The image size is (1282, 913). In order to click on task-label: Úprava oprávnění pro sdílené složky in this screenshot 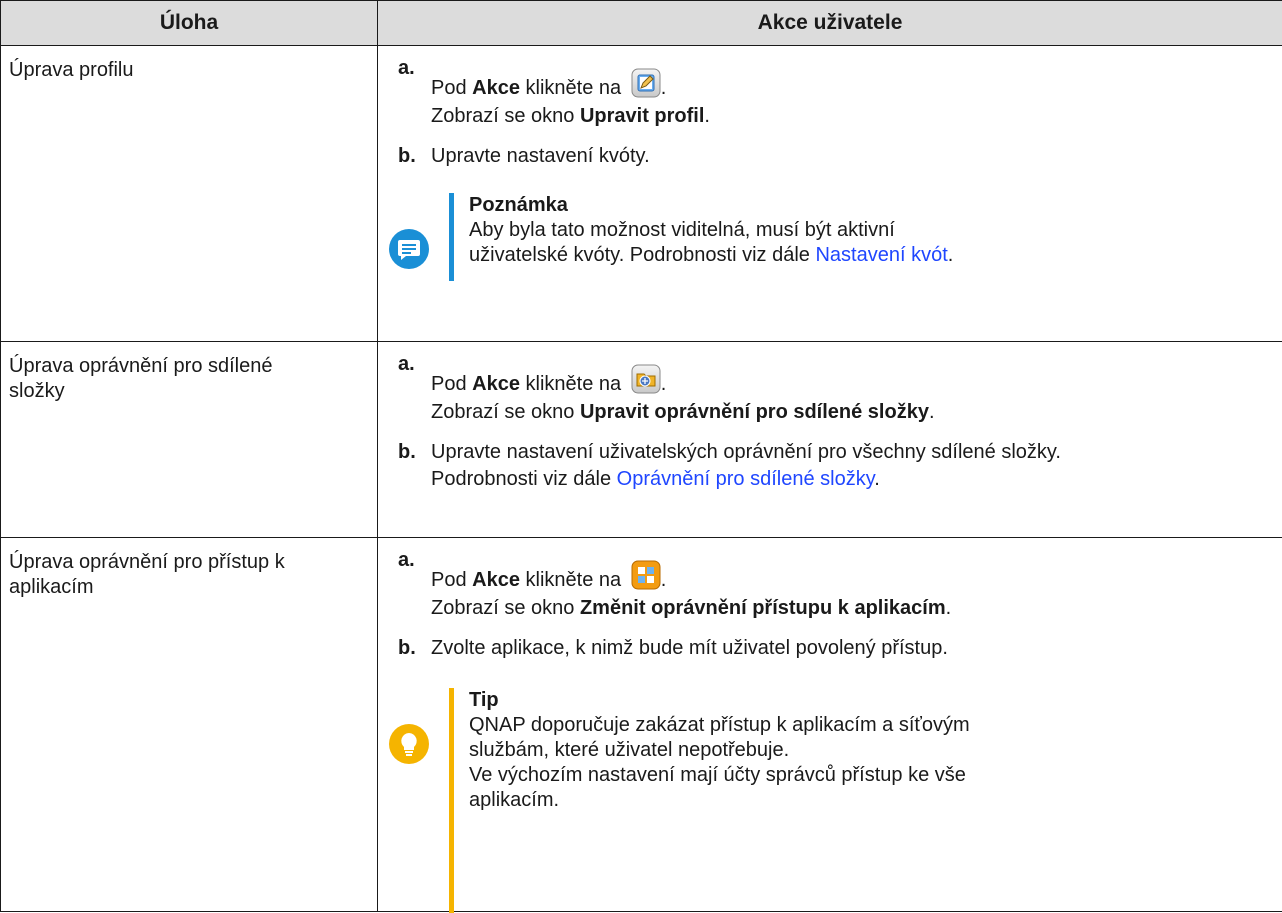, I will do `click(141, 378)`.